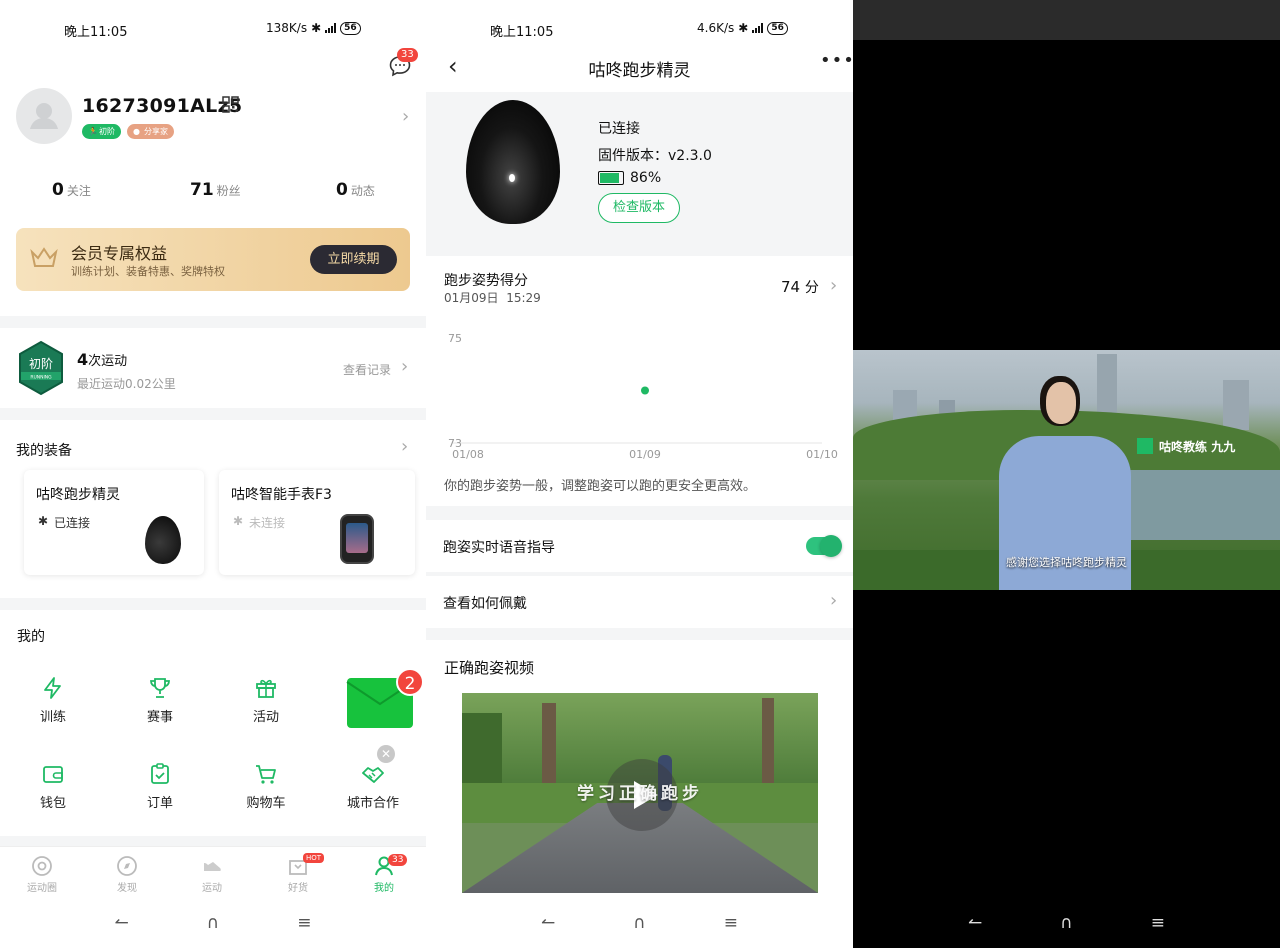 The width and height of the screenshot is (1280, 948). Describe the element at coordinates (385, 698) in the screenshot. I see `red-envelope-promo: 2` at that location.